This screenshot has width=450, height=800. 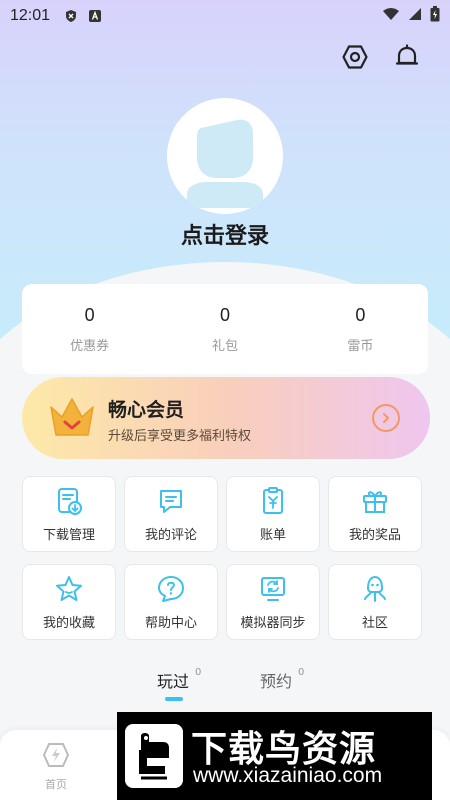 I want to click on tab-reserved: 预约 0, so click(x=282, y=679).